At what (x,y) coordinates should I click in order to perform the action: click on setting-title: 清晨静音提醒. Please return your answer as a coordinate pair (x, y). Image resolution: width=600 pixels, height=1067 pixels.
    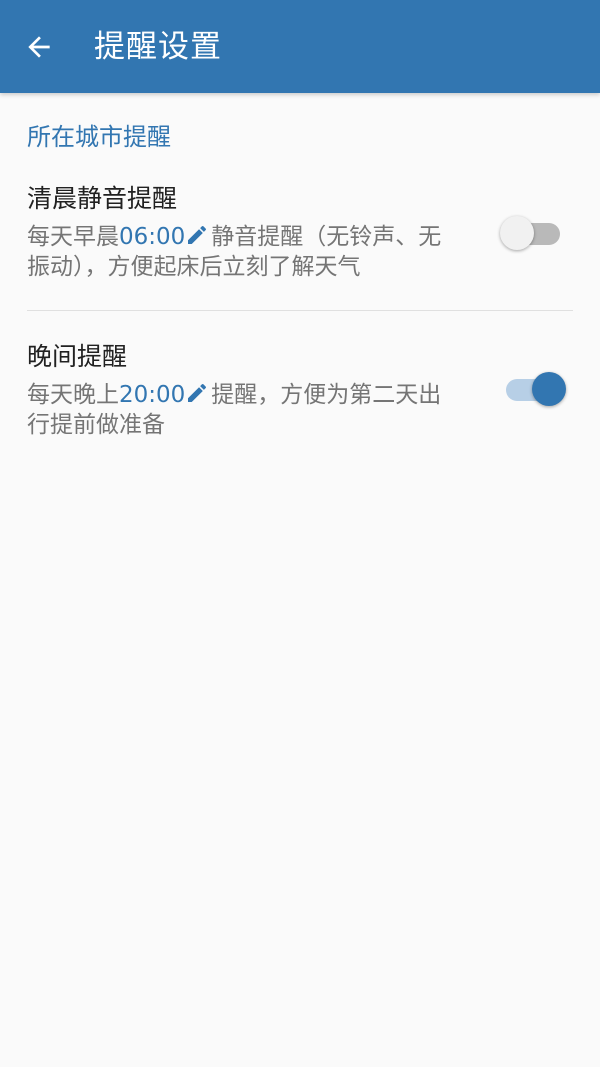
    Looking at the image, I should click on (102, 198).